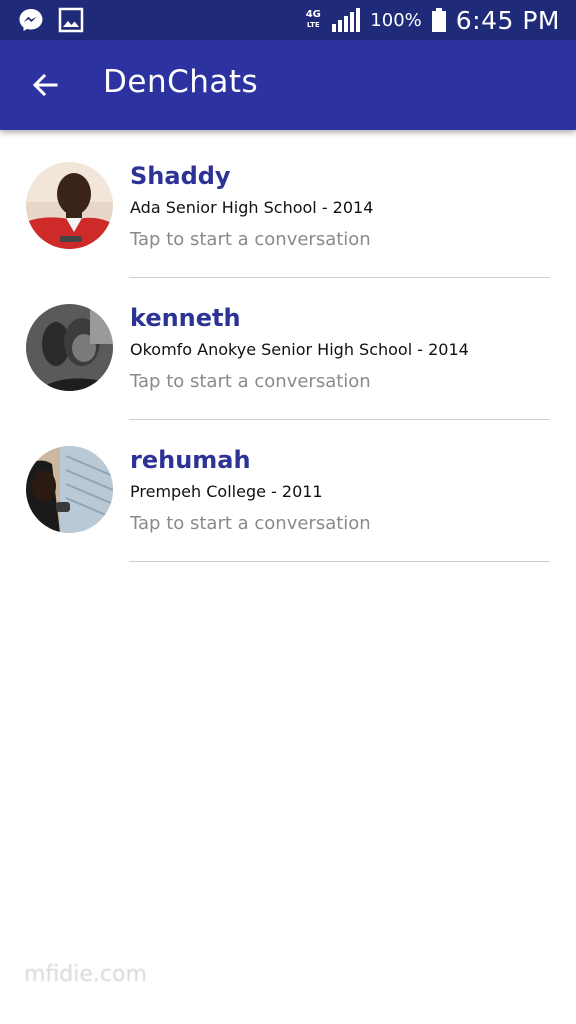  Describe the element at coordinates (288, 85) in the screenshot. I see `app-bar: DenChats` at that location.